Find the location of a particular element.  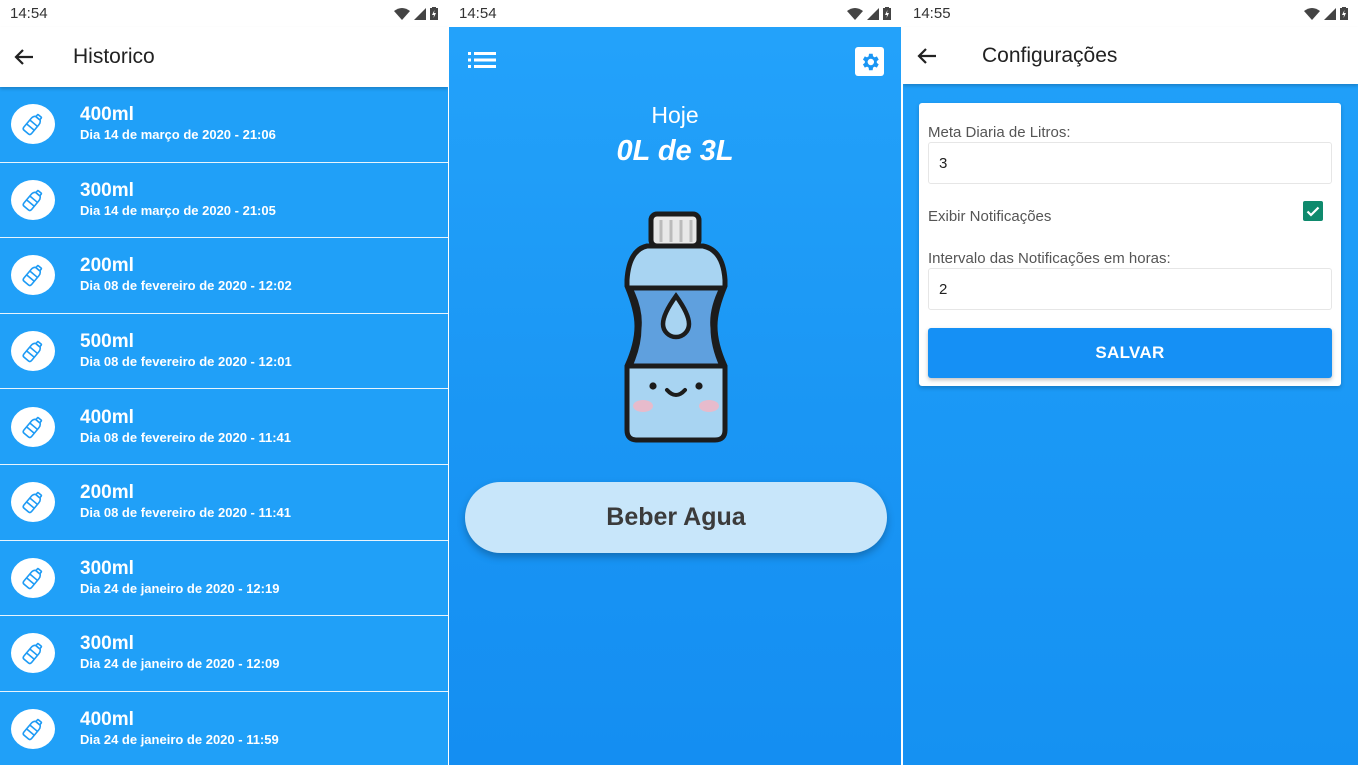

settings-app-bar: Configurações is located at coordinates (1130, 55).